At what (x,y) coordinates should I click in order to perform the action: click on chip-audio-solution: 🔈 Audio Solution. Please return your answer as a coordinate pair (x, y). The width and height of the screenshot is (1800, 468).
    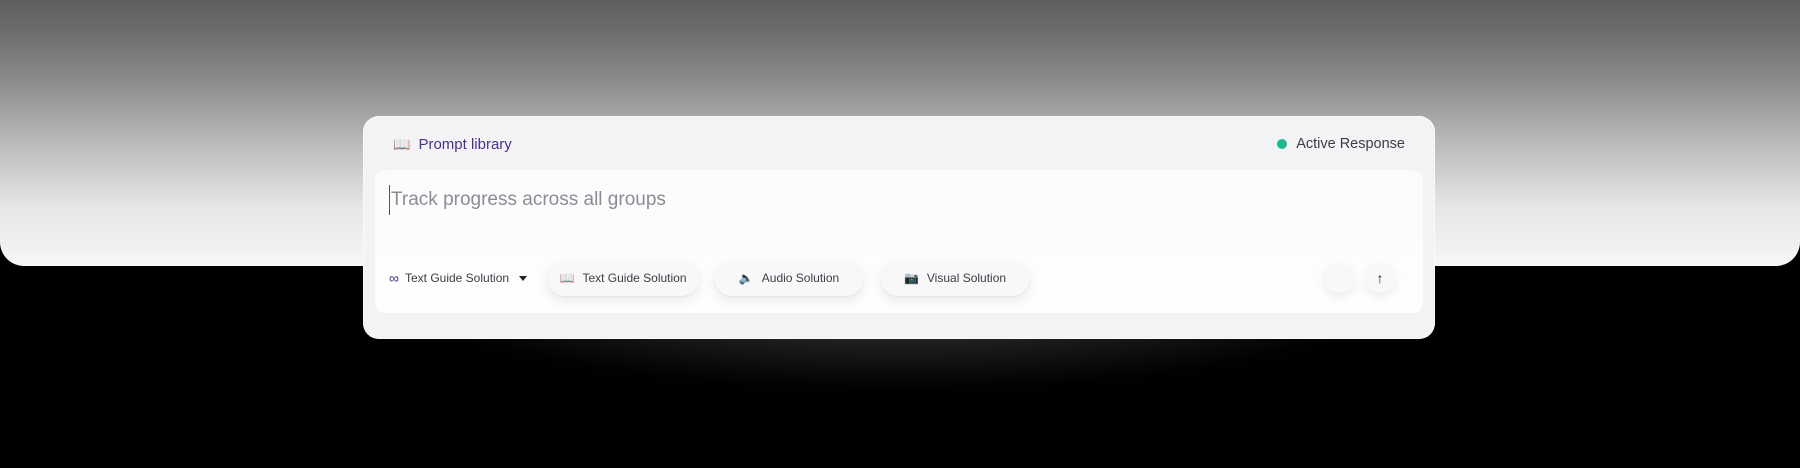
    Looking at the image, I should click on (789, 278).